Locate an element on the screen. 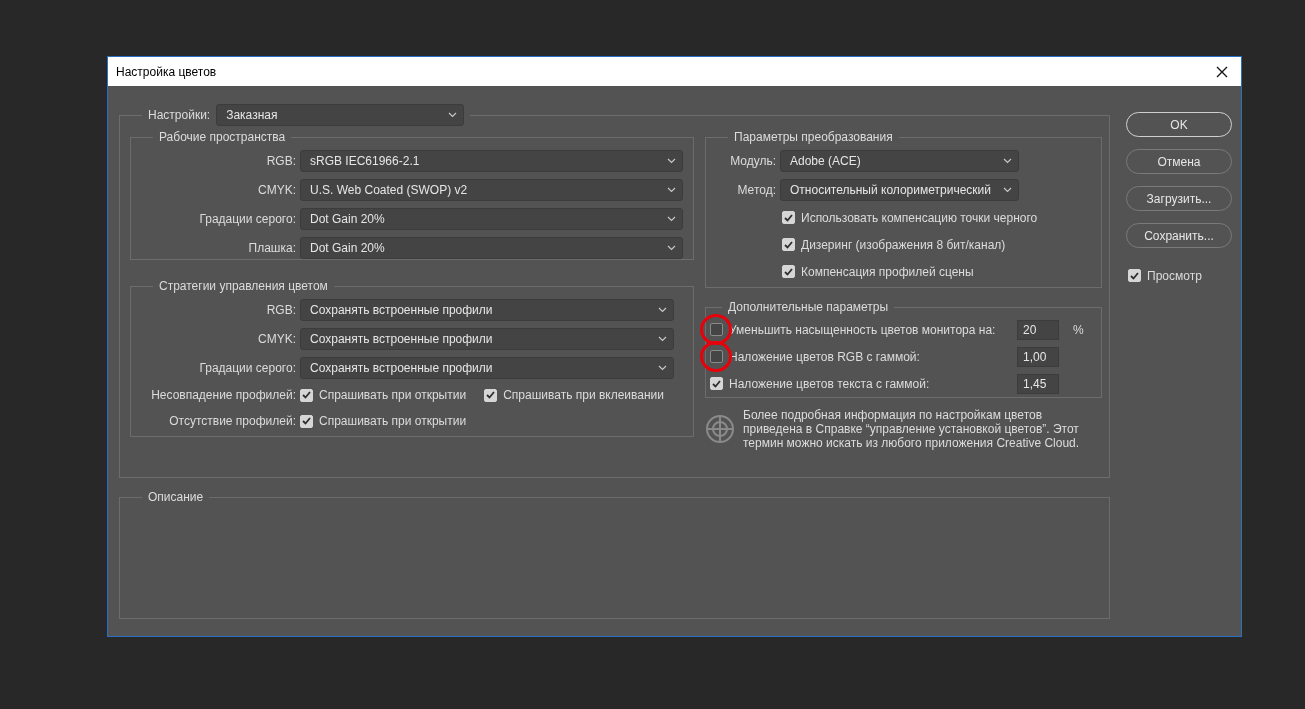 The height and width of the screenshot is (709, 1305). checkbox-label: Спрашивать при вклеивании is located at coordinates (583, 395).